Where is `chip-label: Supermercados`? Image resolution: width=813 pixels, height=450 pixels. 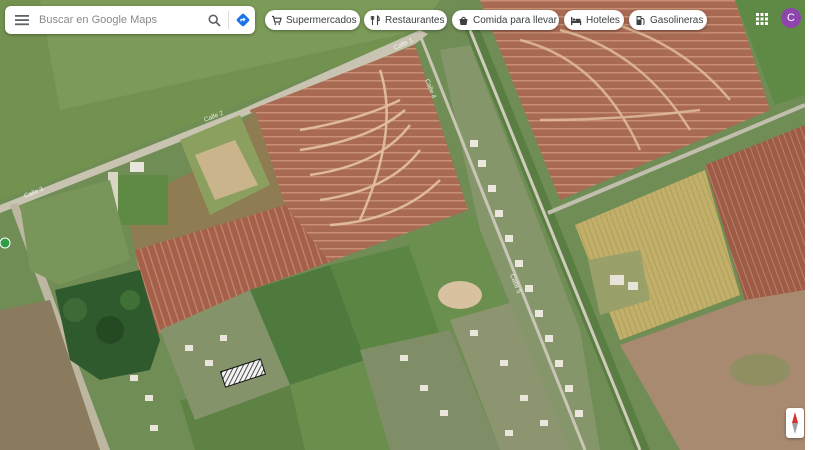
chip-label: Supermercados is located at coordinates (321, 20).